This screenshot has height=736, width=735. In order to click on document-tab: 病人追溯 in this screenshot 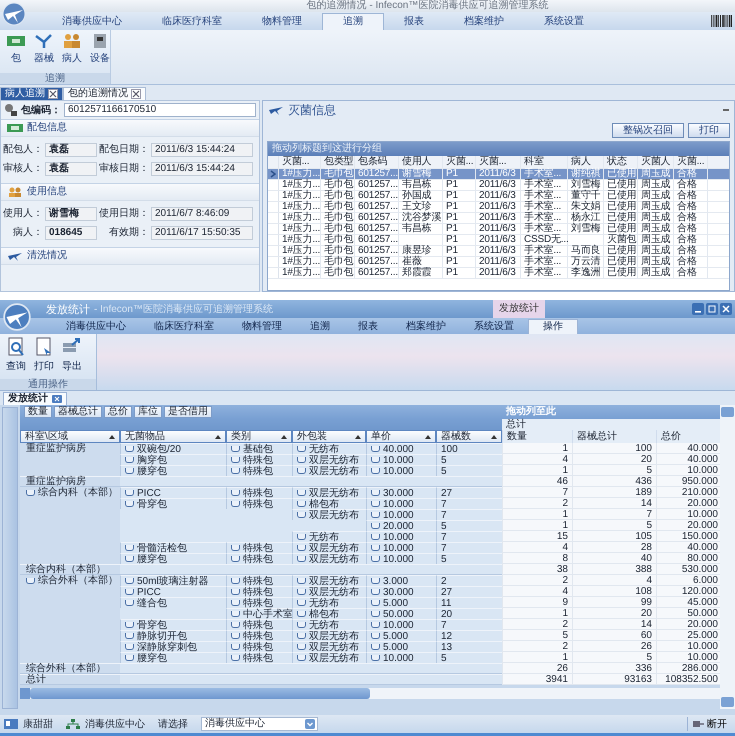, I will do `click(31, 93)`.